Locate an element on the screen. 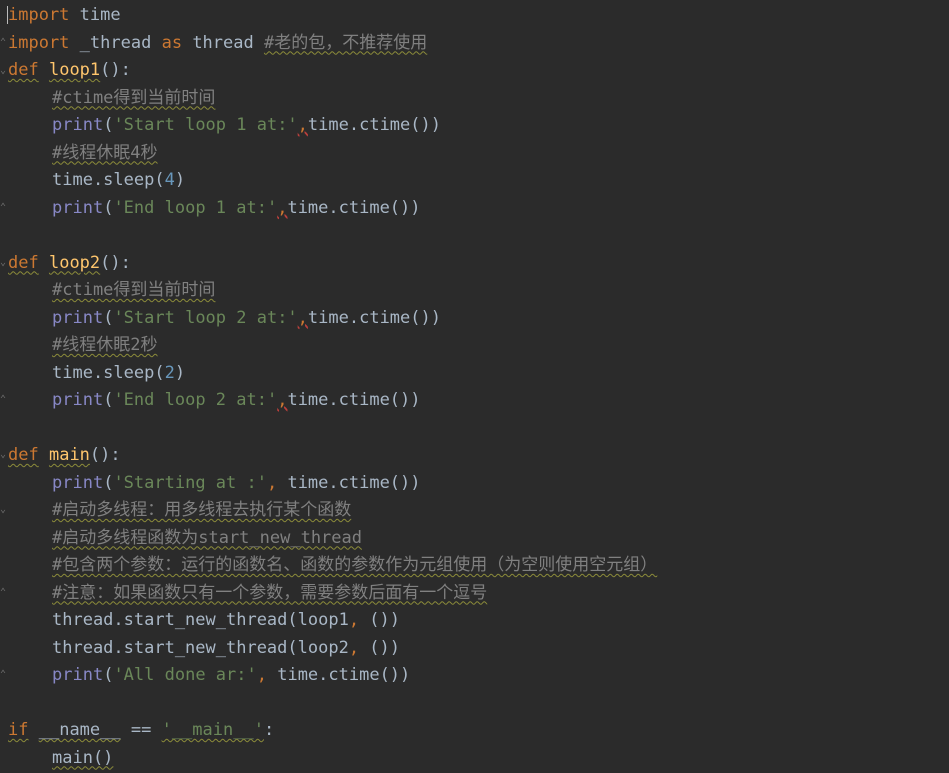 Image resolution: width=949 pixels, height=773 pixels. token-punct: : is located at coordinates (269, 730).